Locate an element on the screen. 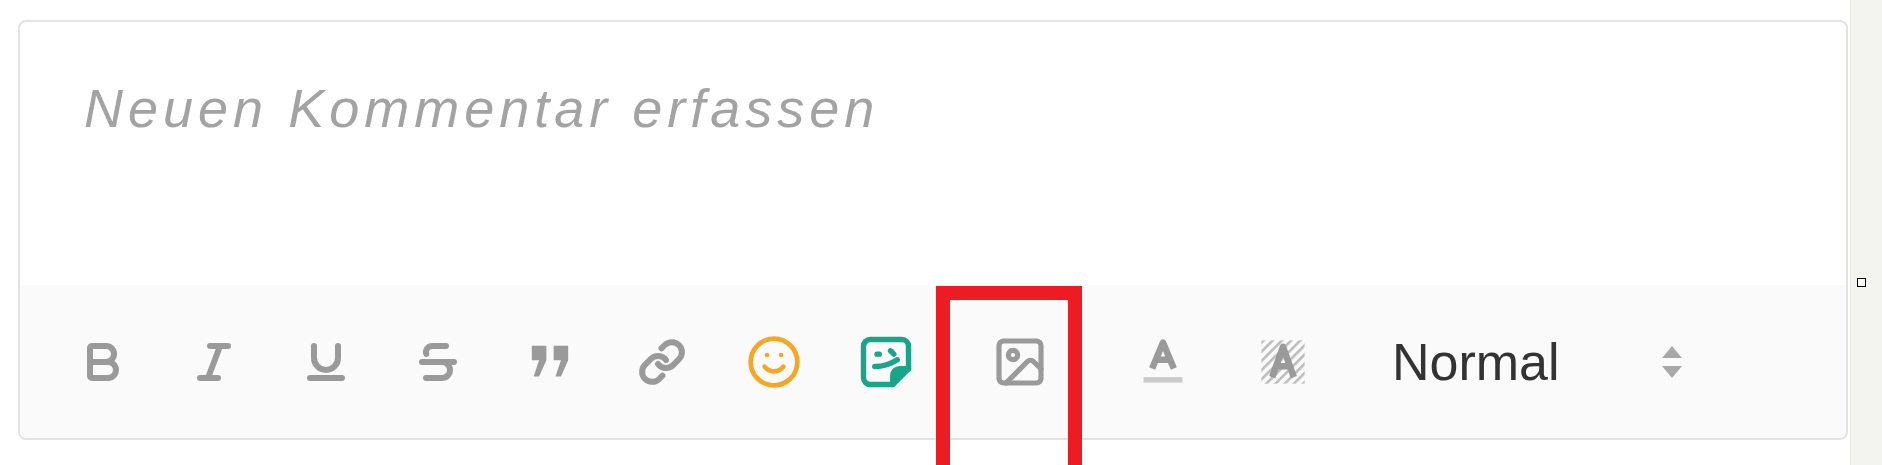 Image resolution: width=1882 pixels, height=465 pixels. resize-handle-icon is located at coordinates (1861, 282).